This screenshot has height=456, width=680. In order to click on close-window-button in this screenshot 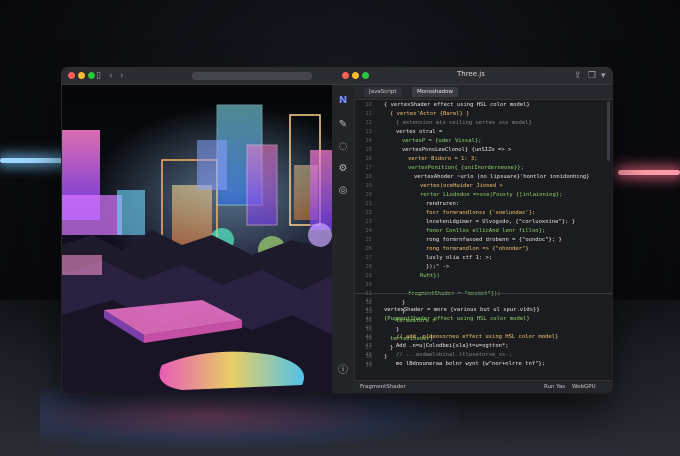, I will do `click(71, 75)`.